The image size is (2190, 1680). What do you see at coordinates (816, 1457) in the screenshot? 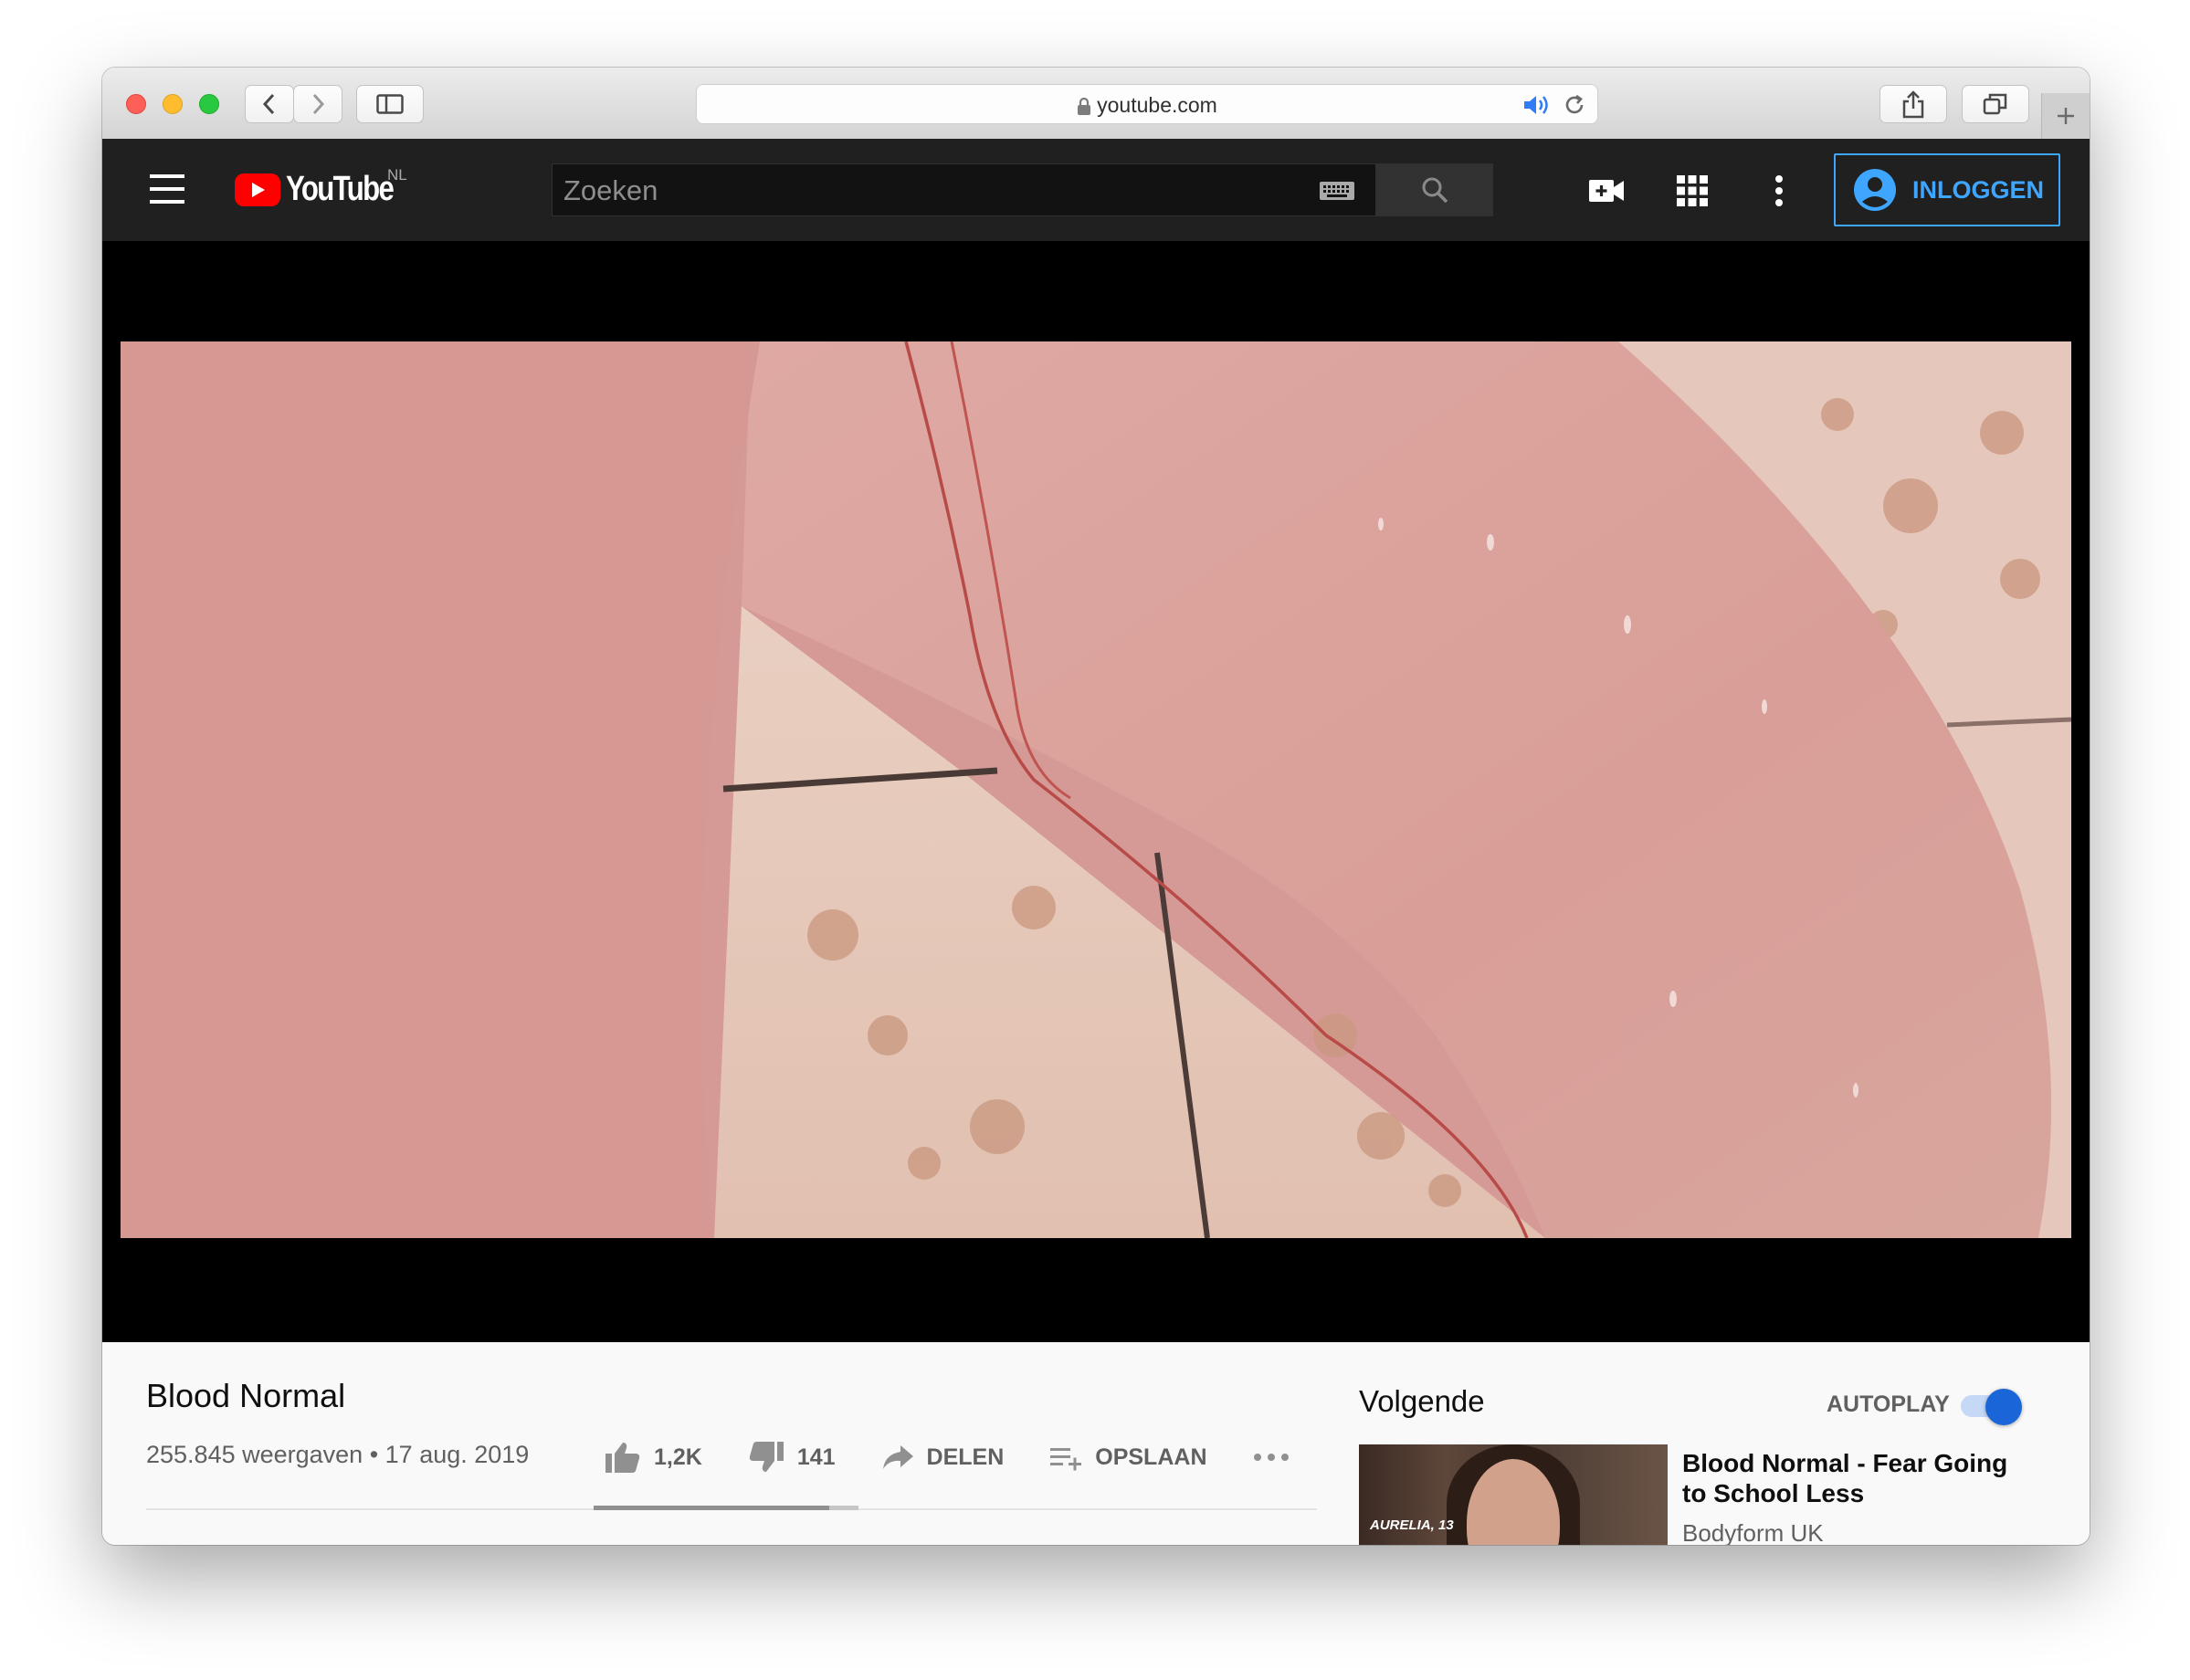
I see `dislike-count: 141` at bounding box center [816, 1457].